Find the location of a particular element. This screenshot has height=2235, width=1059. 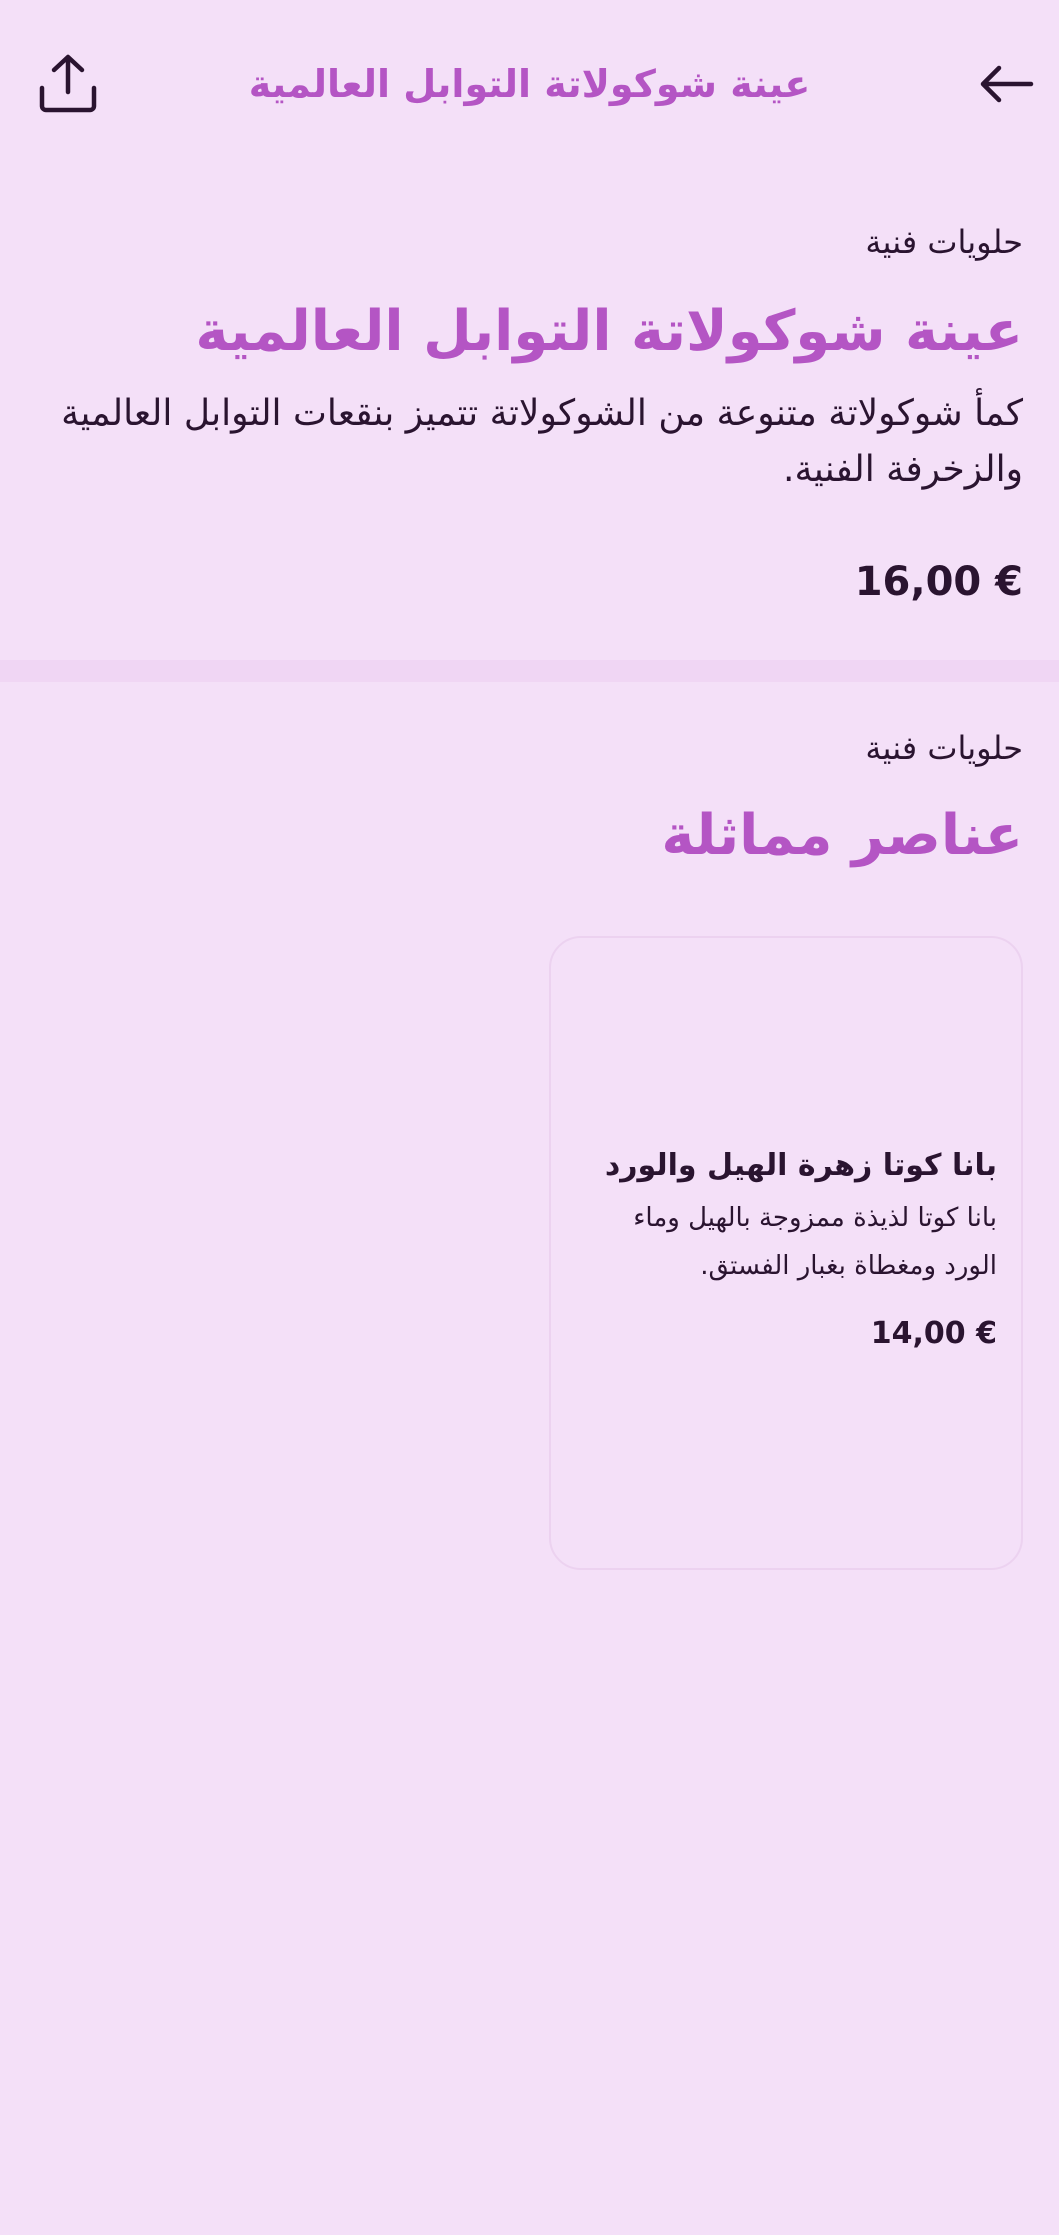

similar-items-title: عناصر مماثلة is located at coordinates (842, 835).